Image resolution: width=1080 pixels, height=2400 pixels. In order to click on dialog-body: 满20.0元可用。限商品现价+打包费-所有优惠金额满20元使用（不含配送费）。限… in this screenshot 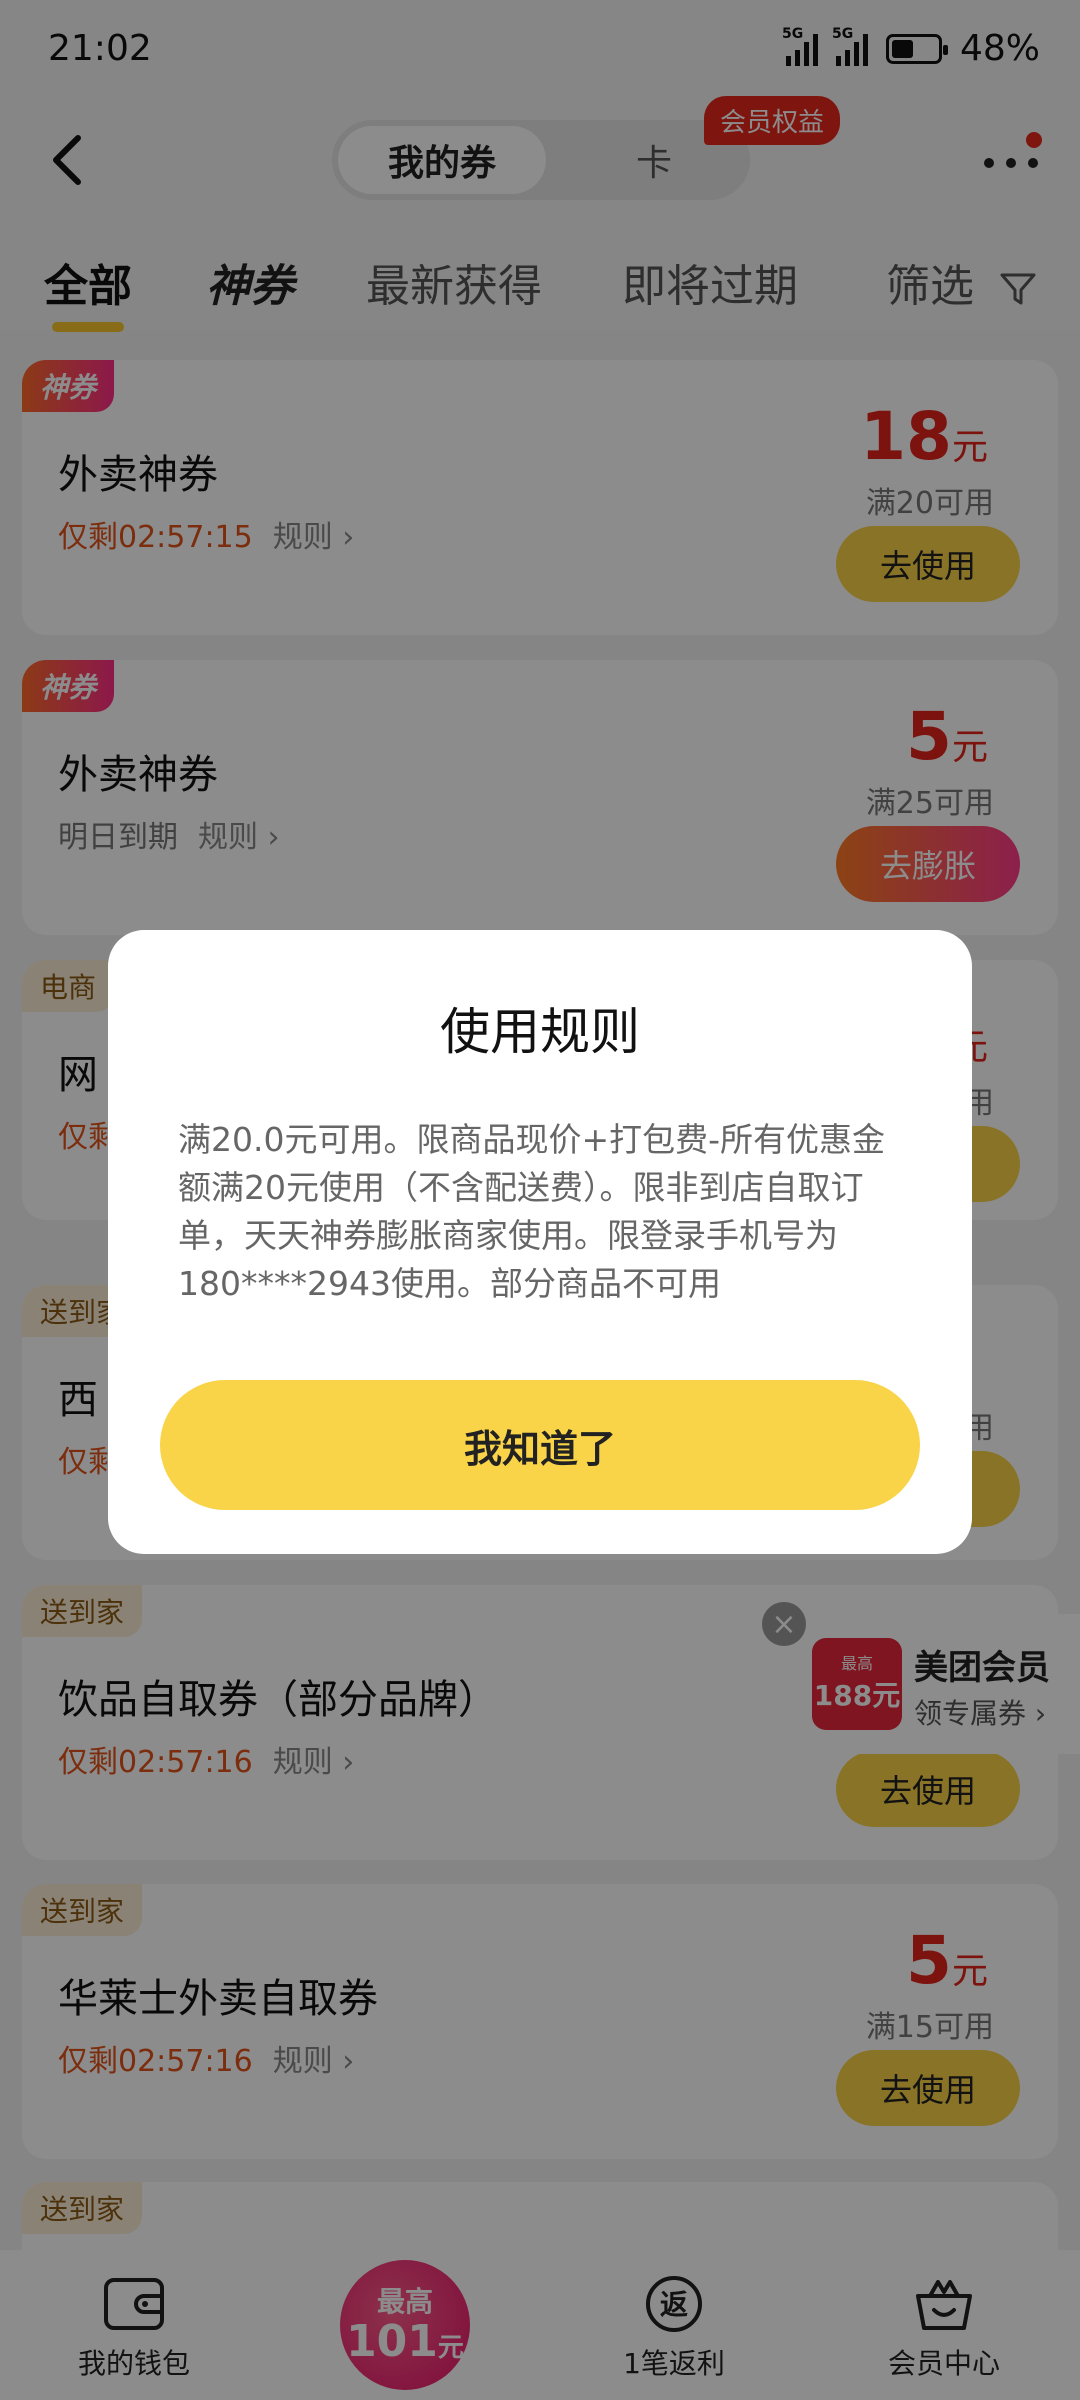, I will do `click(532, 1211)`.